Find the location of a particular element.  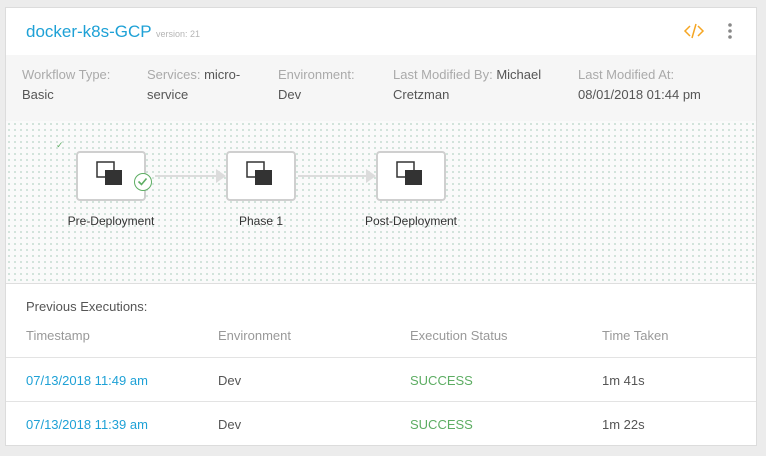

services-label: Services: is located at coordinates (174, 74).